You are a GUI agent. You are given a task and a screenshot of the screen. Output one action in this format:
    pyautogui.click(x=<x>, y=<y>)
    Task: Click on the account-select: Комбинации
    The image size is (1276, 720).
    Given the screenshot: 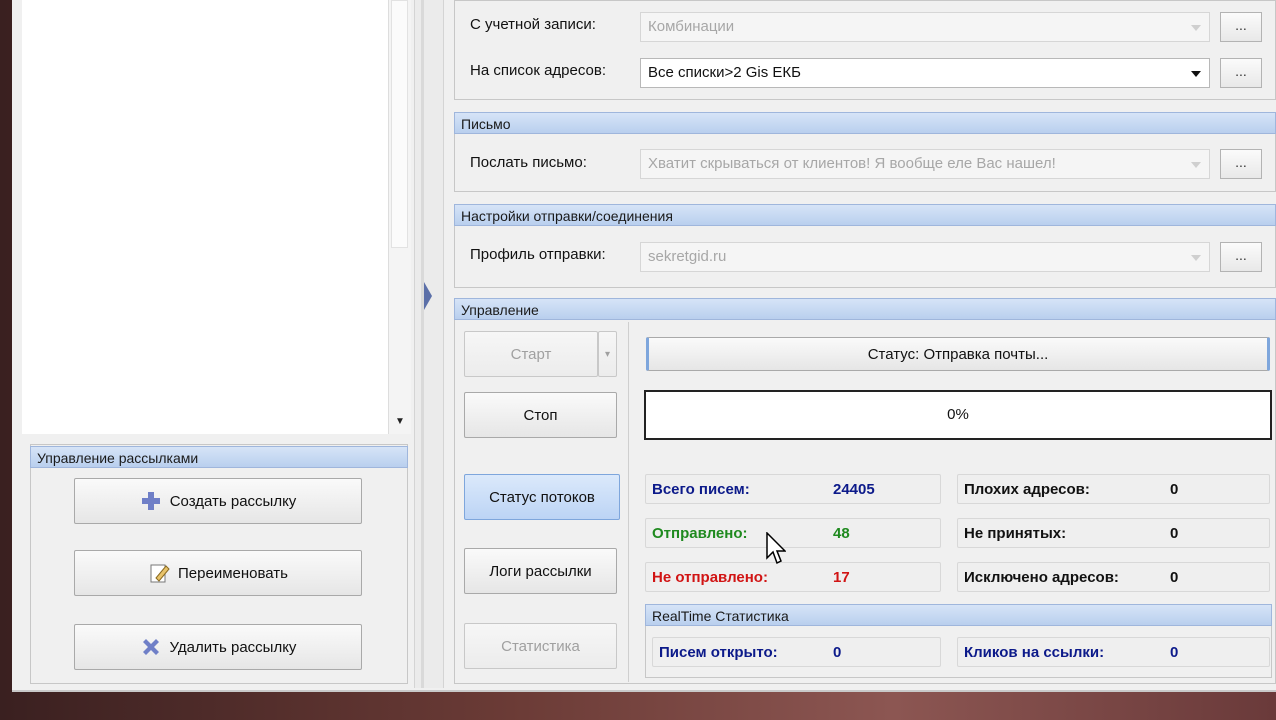 What is the action you would take?
    pyautogui.click(x=925, y=27)
    